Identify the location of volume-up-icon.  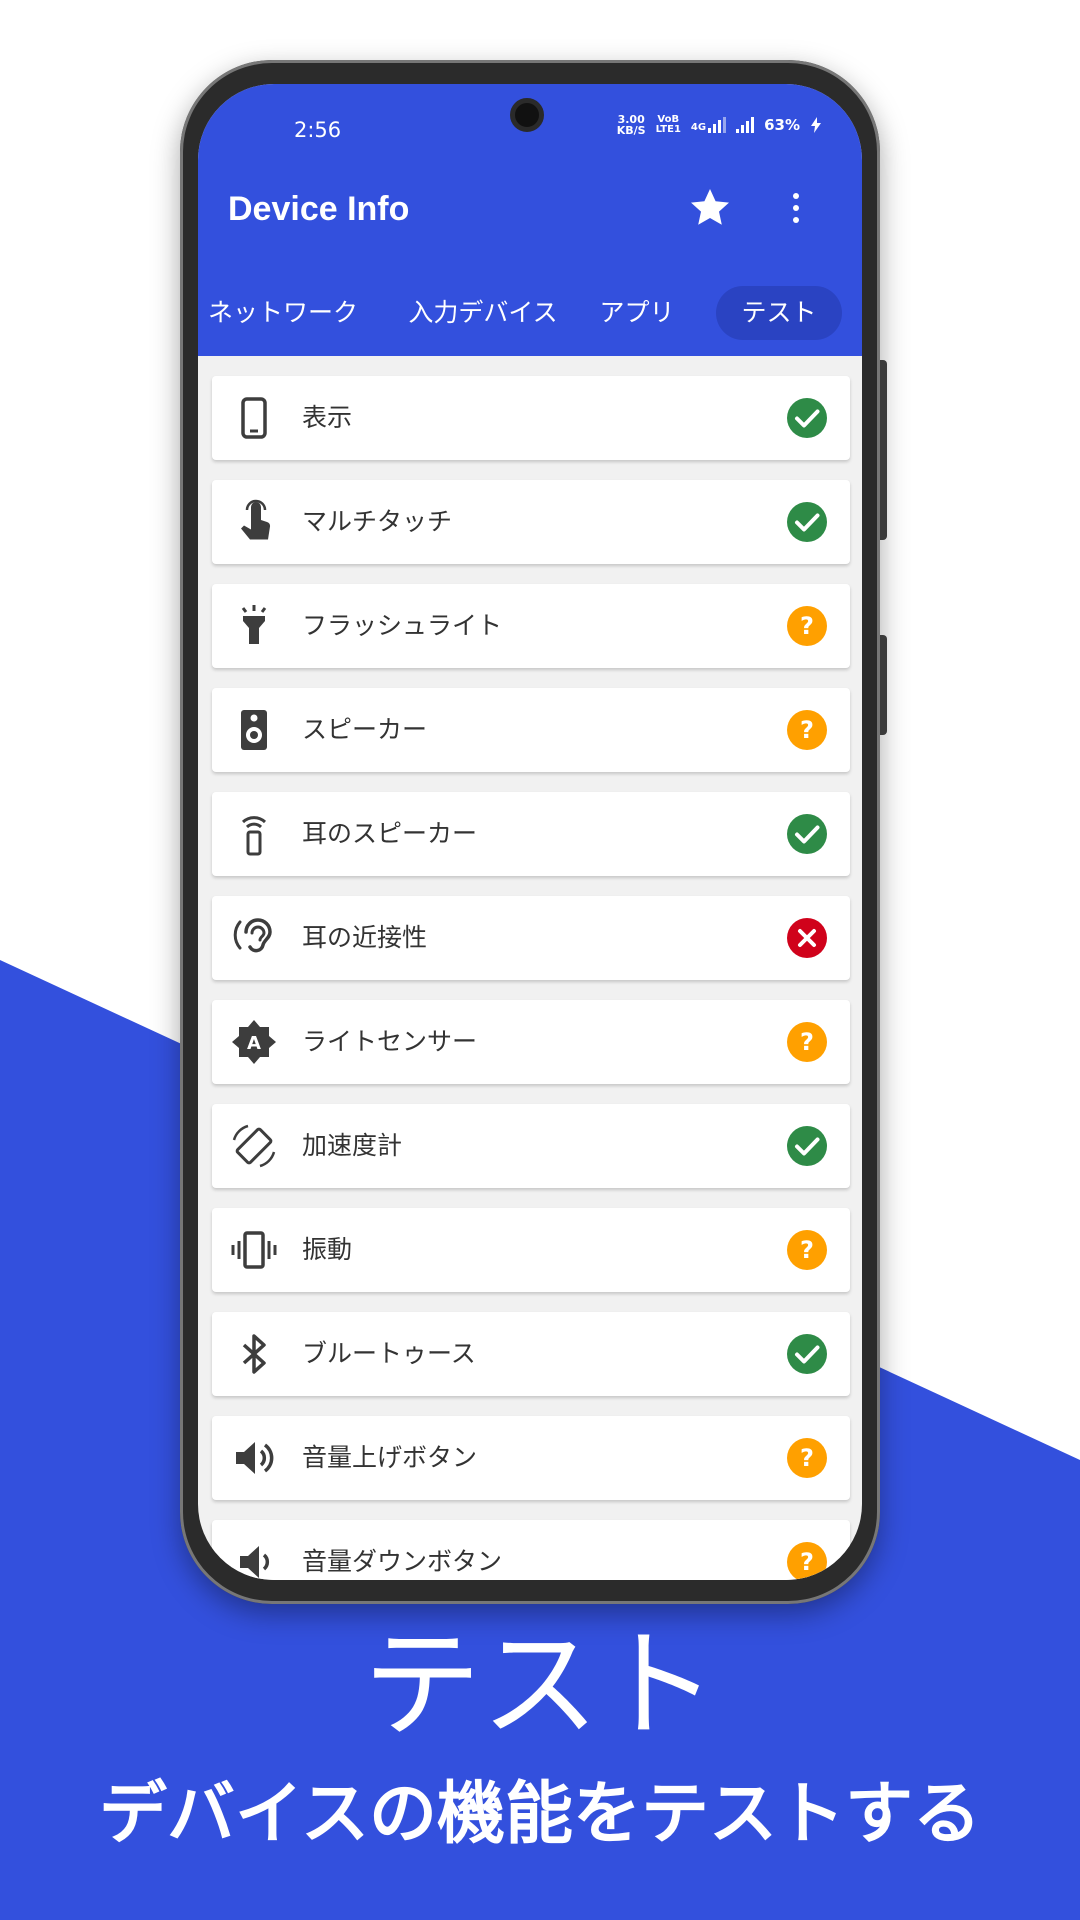
(255, 1458).